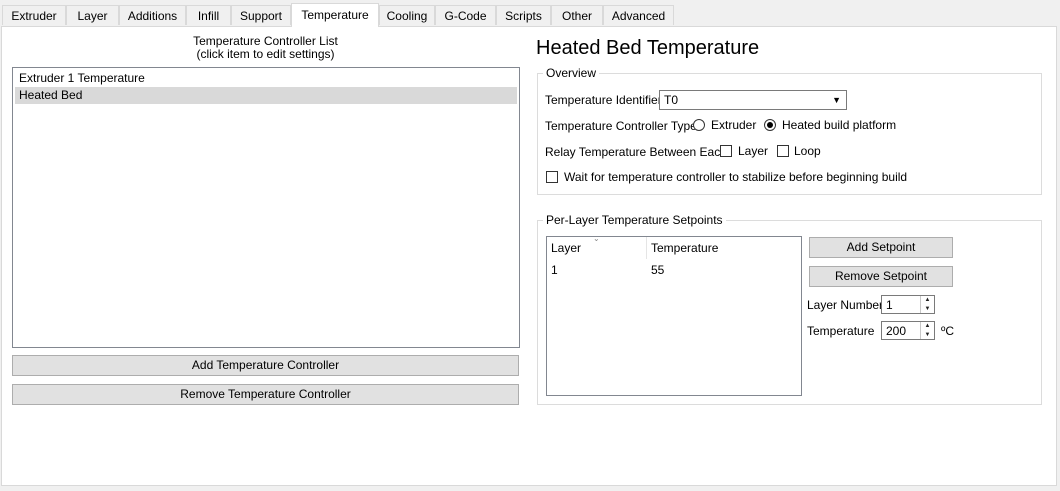 This screenshot has height=491, width=1060. Describe the element at coordinates (603, 100) in the screenshot. I see `identifier-label: Temperature Identifier` at that location.